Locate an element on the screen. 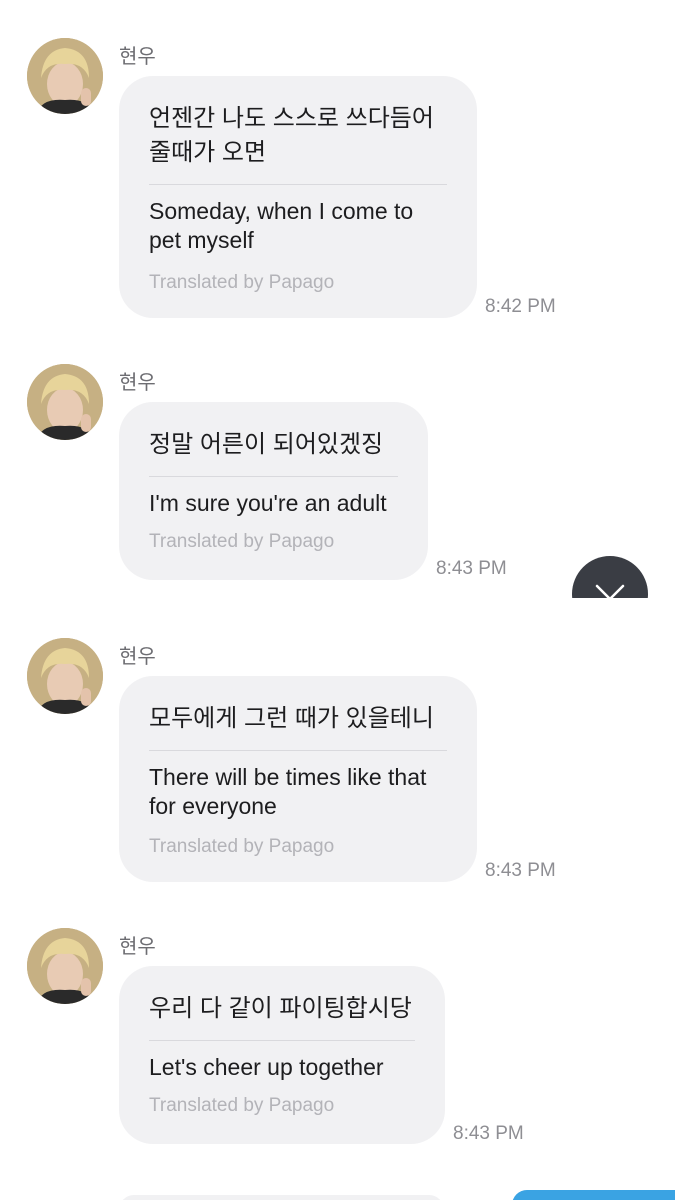 Image resolution: width=675 pixels, height=1200 pixels. close-icon is located at coordinates (610, 591).